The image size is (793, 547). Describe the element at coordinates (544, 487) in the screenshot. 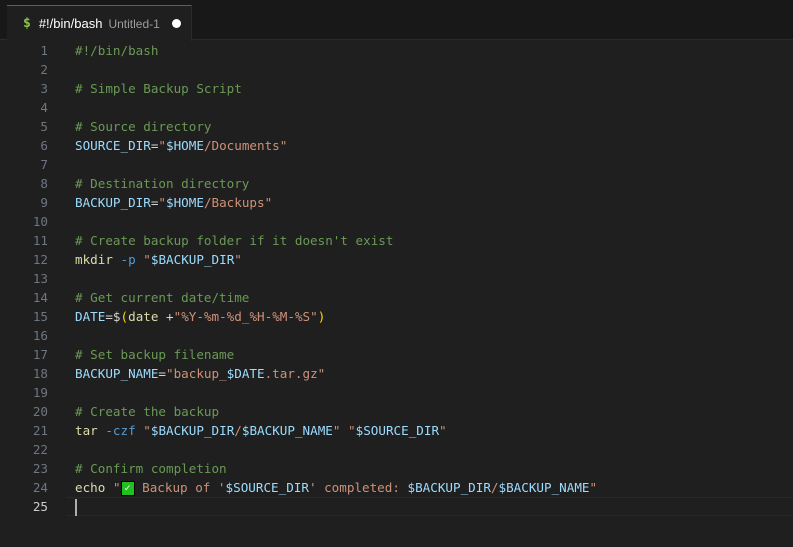

I see `token-var: $BACKUP_NAME` at that location.